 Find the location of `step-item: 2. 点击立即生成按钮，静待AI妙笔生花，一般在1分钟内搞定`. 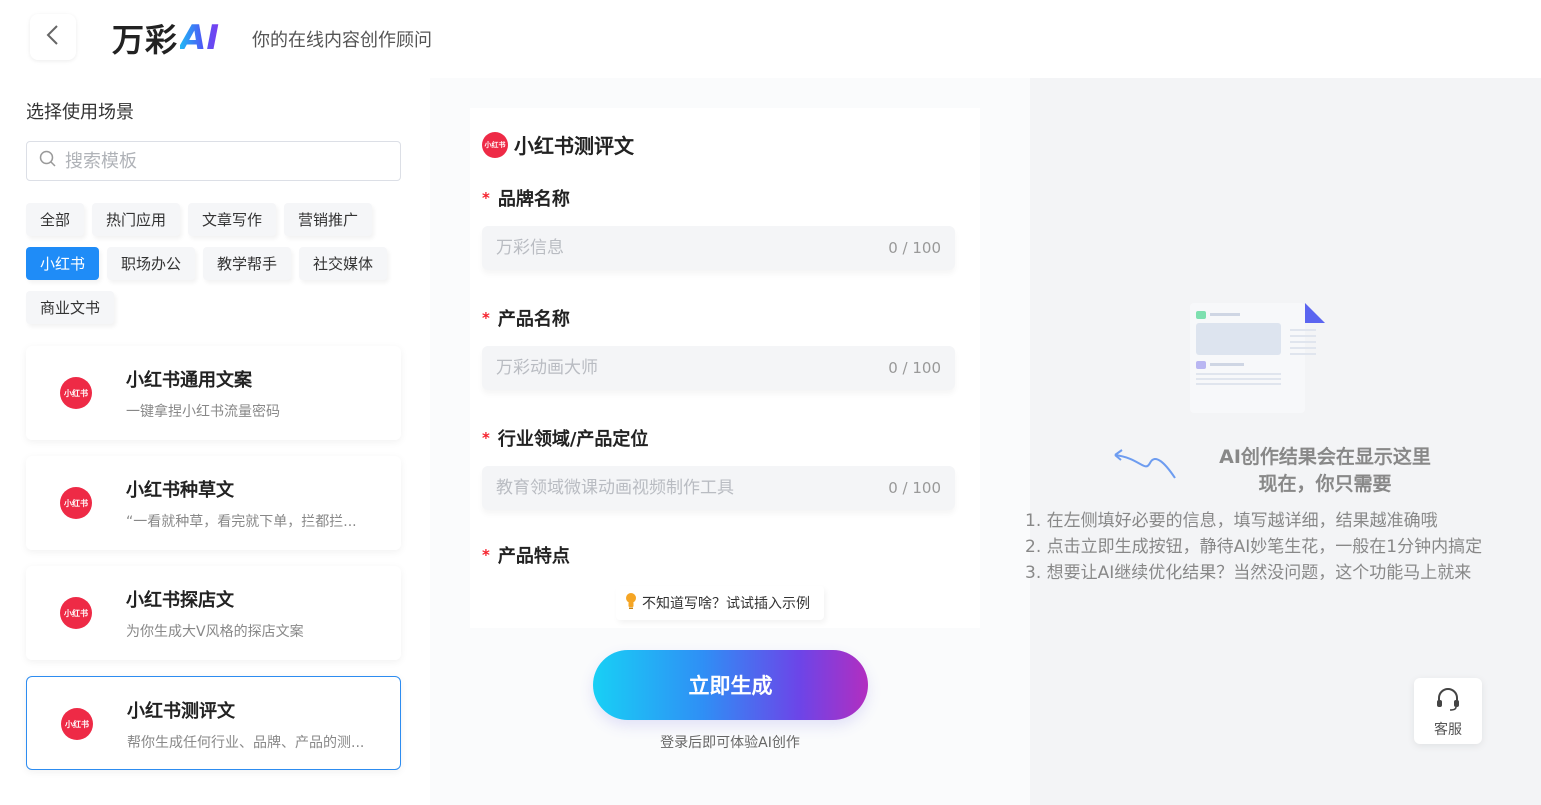

step-item: 2. 点击立即生成按钮，静待AI妙笔生花，一般在1分钟内搞定 is located at coordinates (1254, 547).